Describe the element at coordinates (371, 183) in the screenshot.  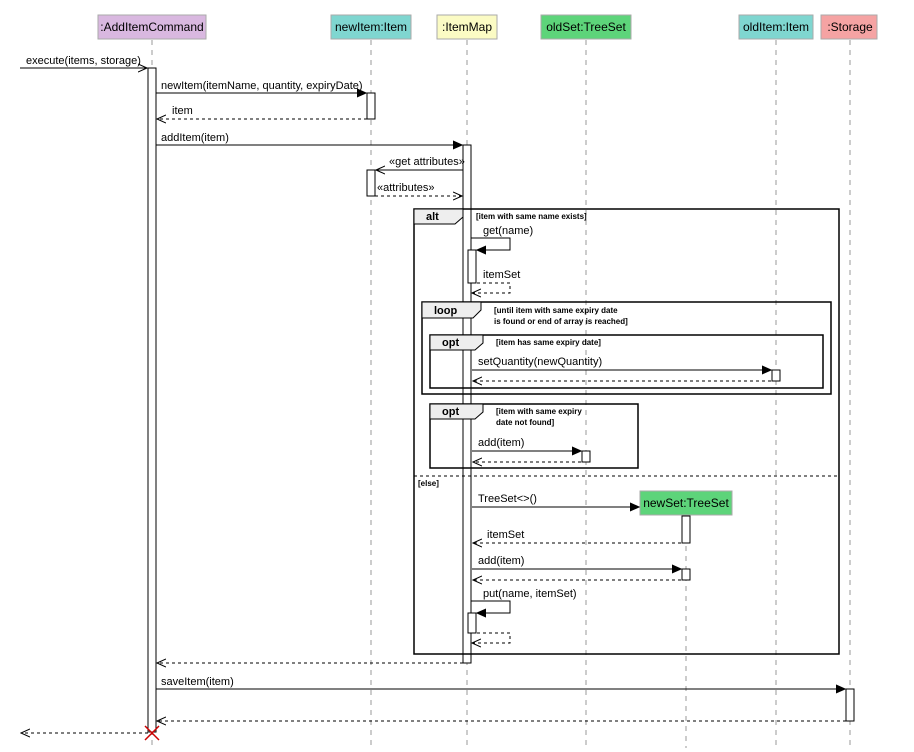
I see `activation-newitem-attrs` at that location.